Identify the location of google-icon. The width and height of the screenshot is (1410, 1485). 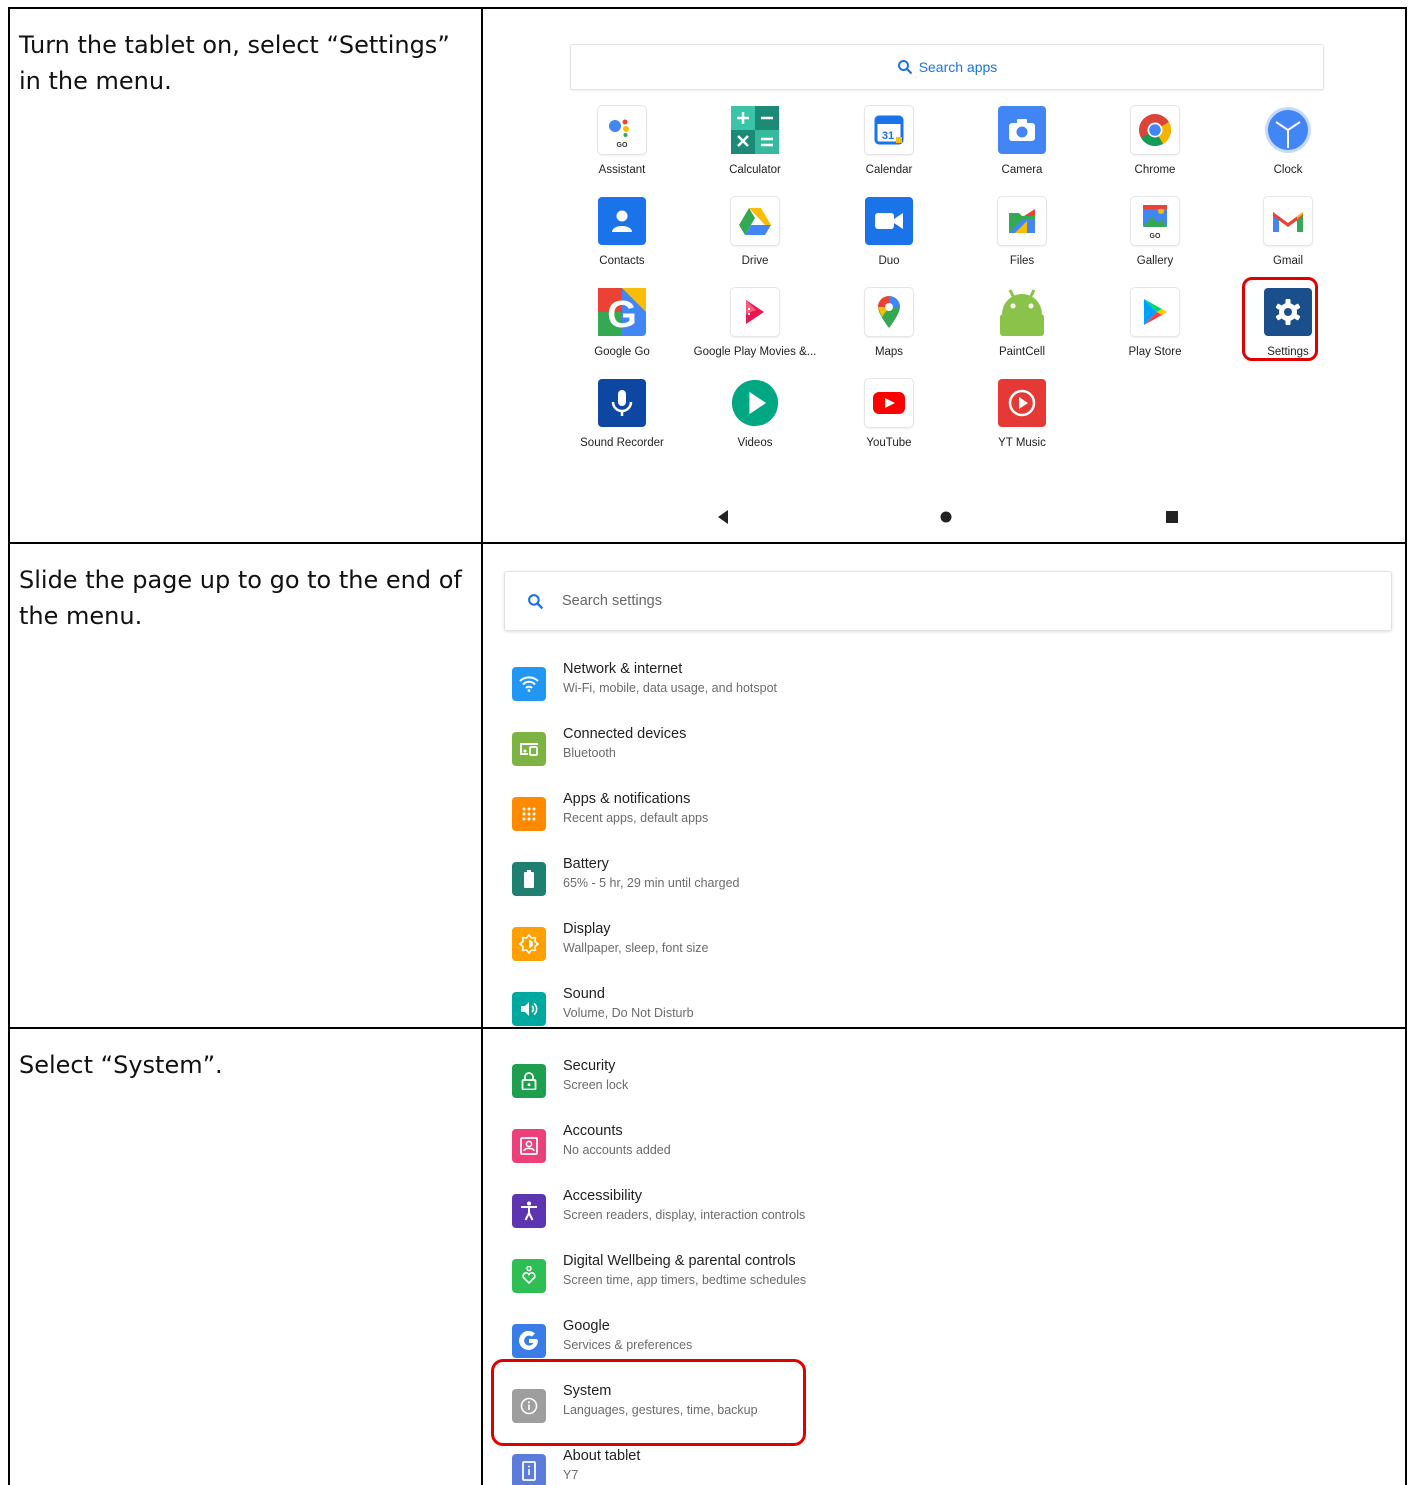
(529, 1341).